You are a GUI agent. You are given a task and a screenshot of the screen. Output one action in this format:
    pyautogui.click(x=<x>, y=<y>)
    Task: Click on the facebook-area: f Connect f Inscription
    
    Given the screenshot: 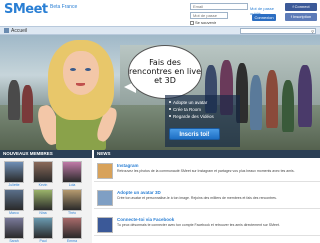 What is the action you would take?
    pyautogui.click(x=301, y=13)
    